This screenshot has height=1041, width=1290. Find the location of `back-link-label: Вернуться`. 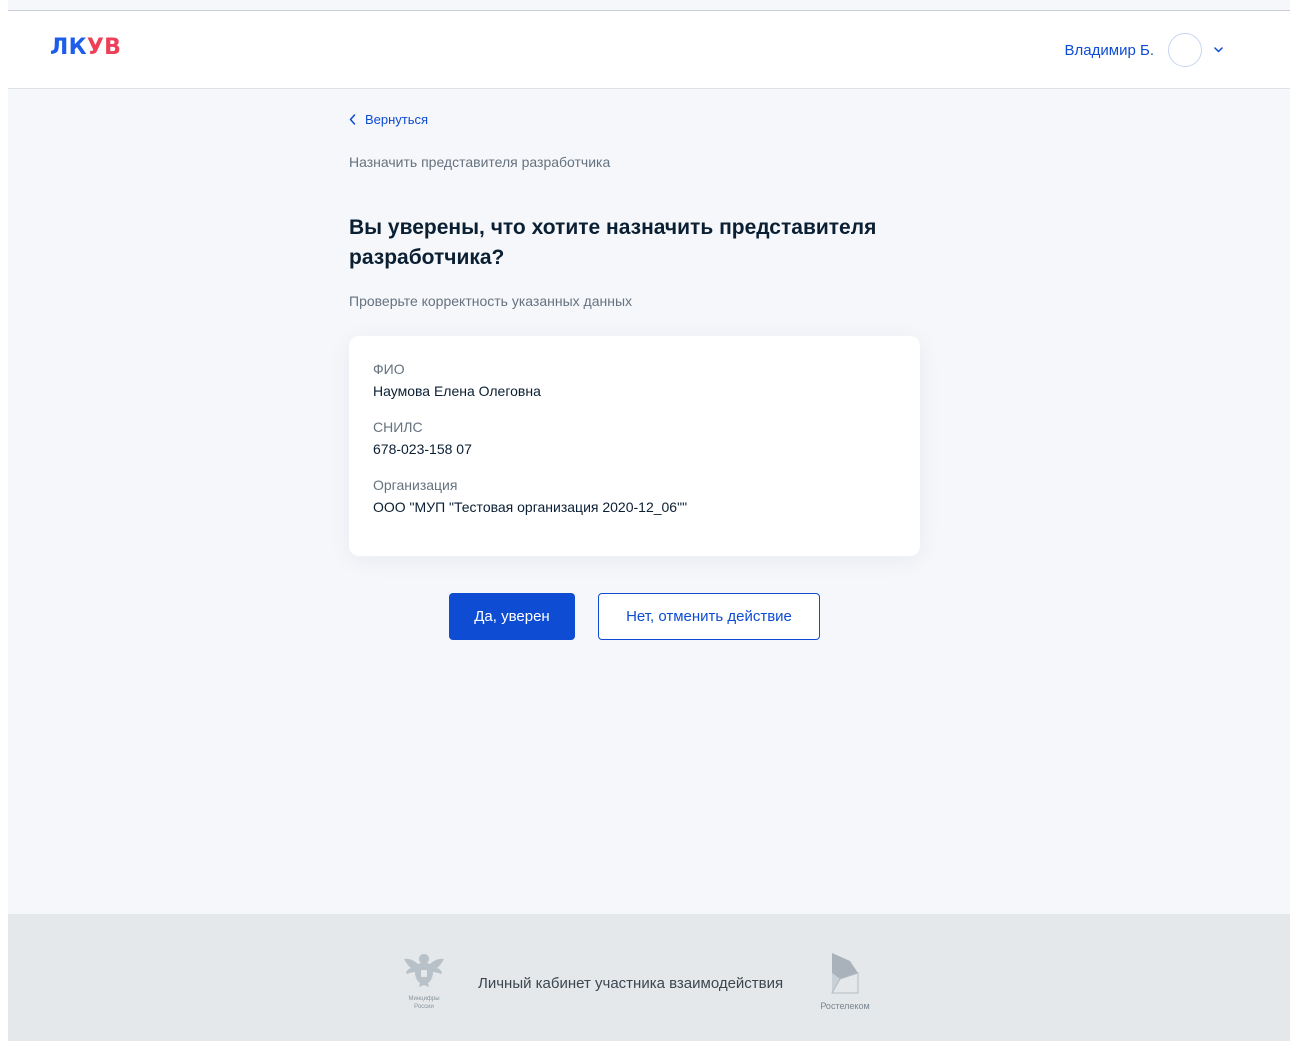

back-link-label: Вернуться is located at coordinates (397, 119).